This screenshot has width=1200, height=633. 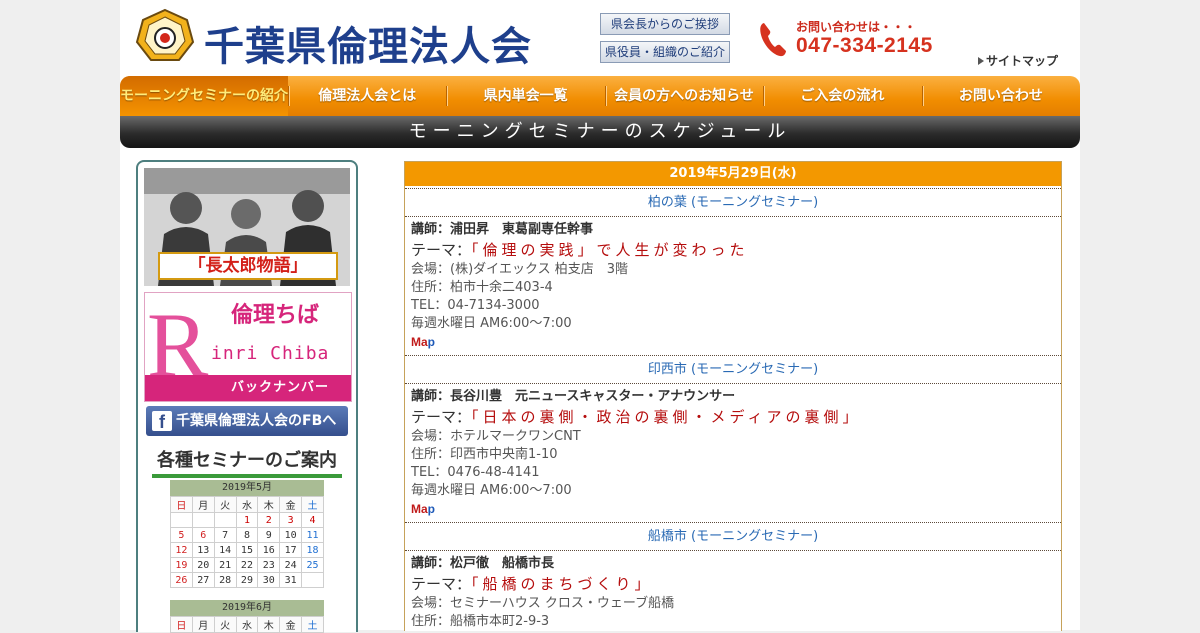 I want to click on venue-heading: 柏の葉 (モーニングセミナー), so click(x=733, y=202).